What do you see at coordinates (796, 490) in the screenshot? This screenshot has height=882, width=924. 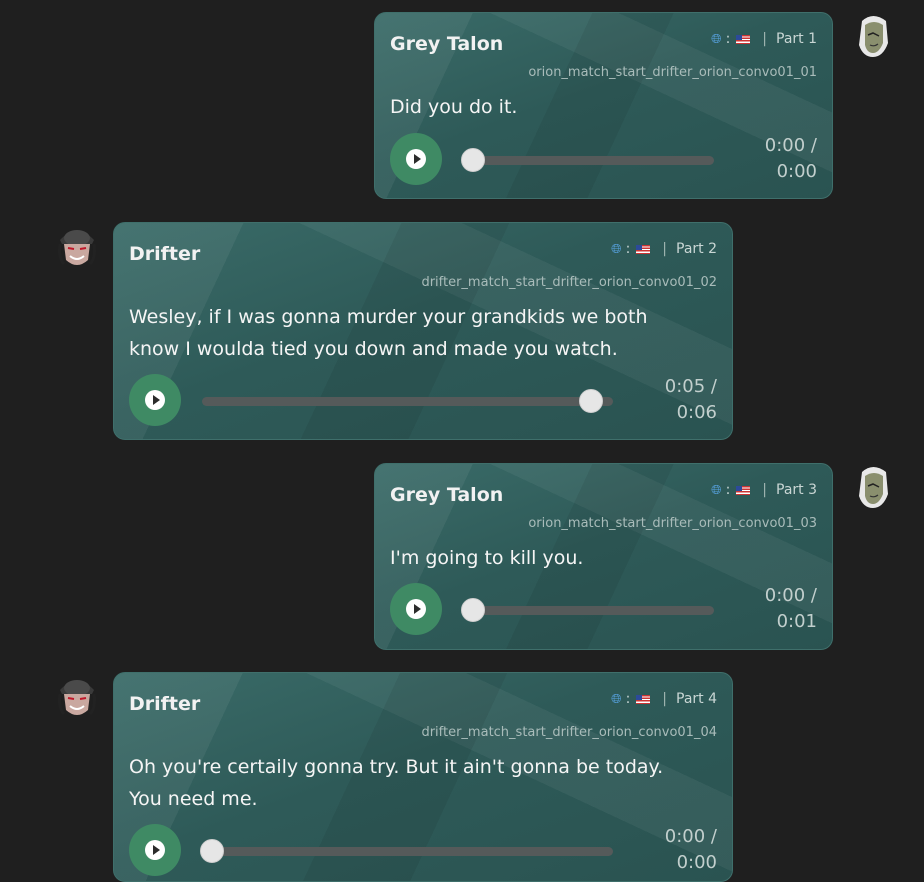 I see `part-label: Part 3` at bounding box center [796, 490].